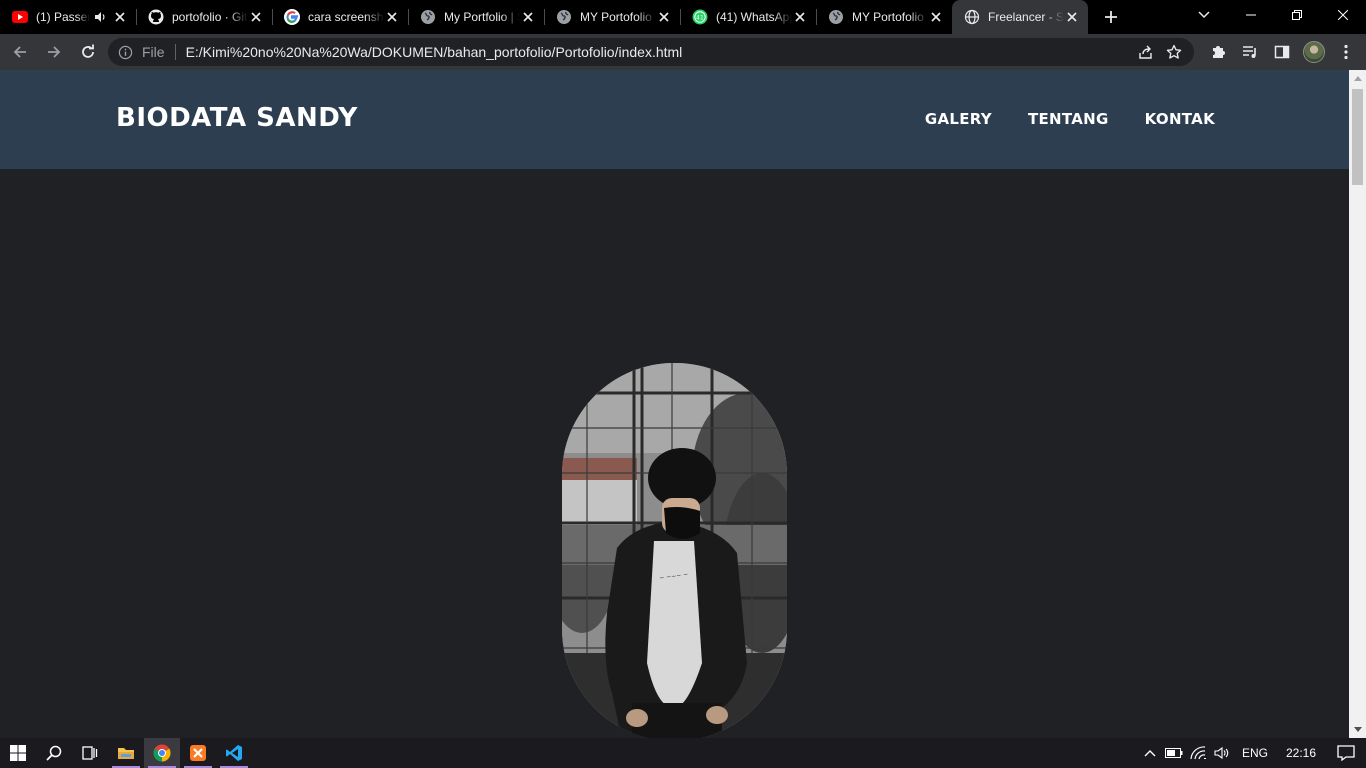 The width and height of the screenshot is (1366, 768). I want to click on extensions-puzzle-icon, so click(1218, 52).